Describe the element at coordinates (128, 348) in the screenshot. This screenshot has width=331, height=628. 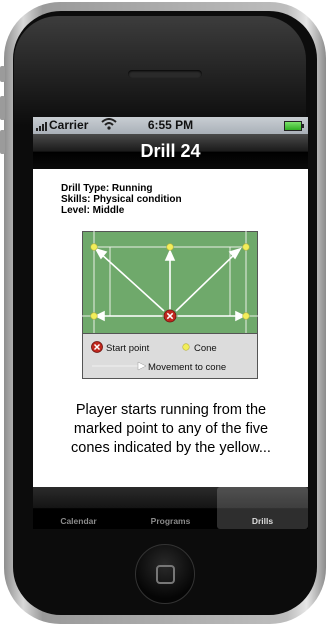
I see `start-point-label: Start point` at that location.